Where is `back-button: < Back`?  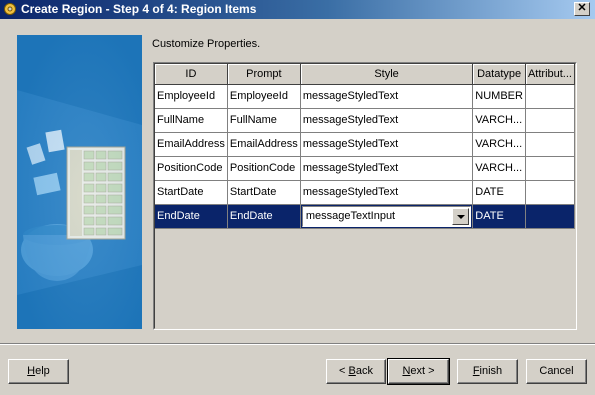 back-button: < Back is located at coordinates (356, 371).